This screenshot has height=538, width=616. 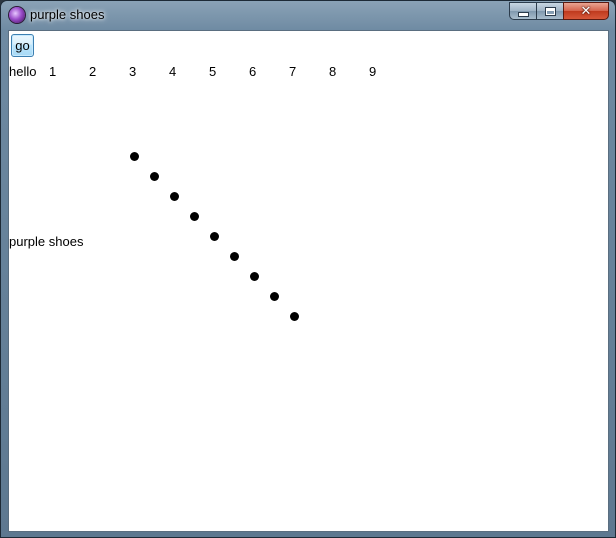 What do you see at coordinates (522, 11) in the screenshot?
I see `minimize-button` at bounding box center [522, 11].